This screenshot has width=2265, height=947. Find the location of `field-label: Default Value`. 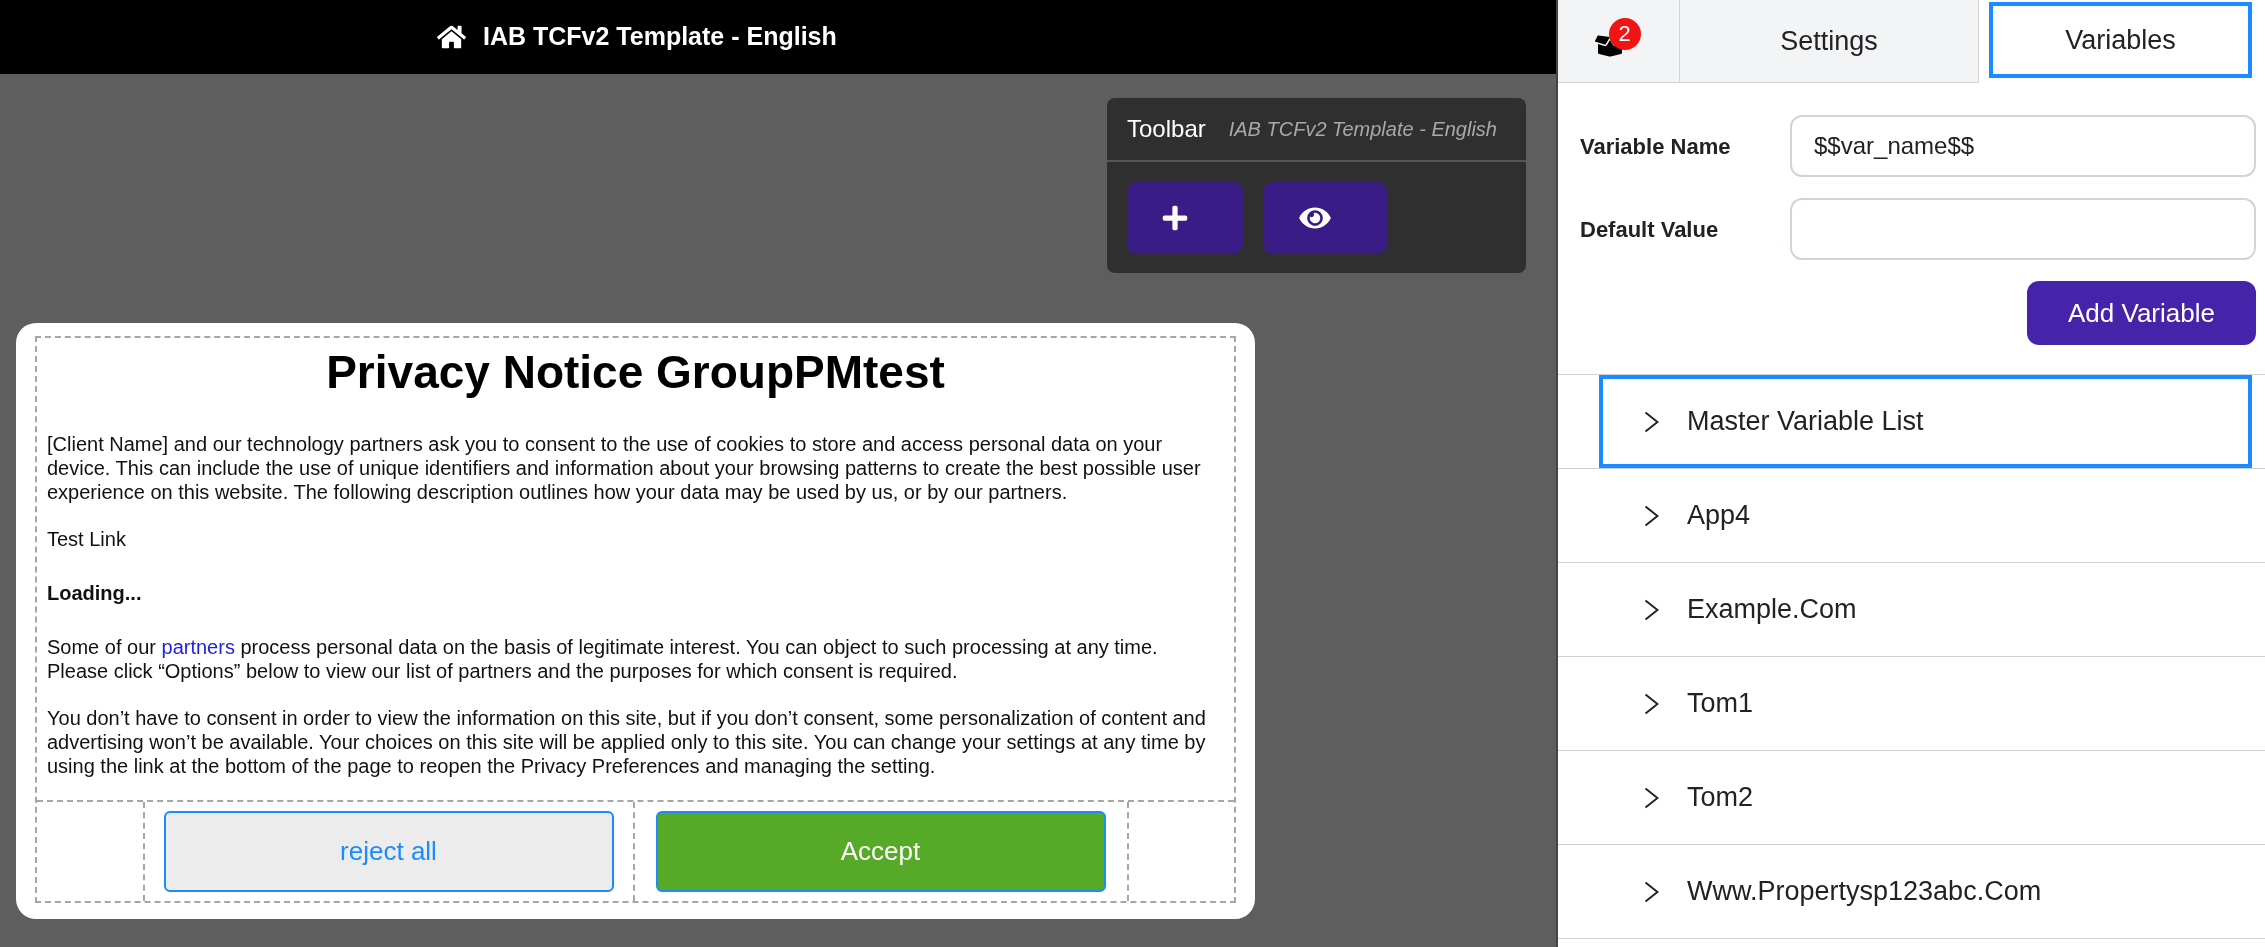

field-label: Default Value is located at coordinates (1650, 229).